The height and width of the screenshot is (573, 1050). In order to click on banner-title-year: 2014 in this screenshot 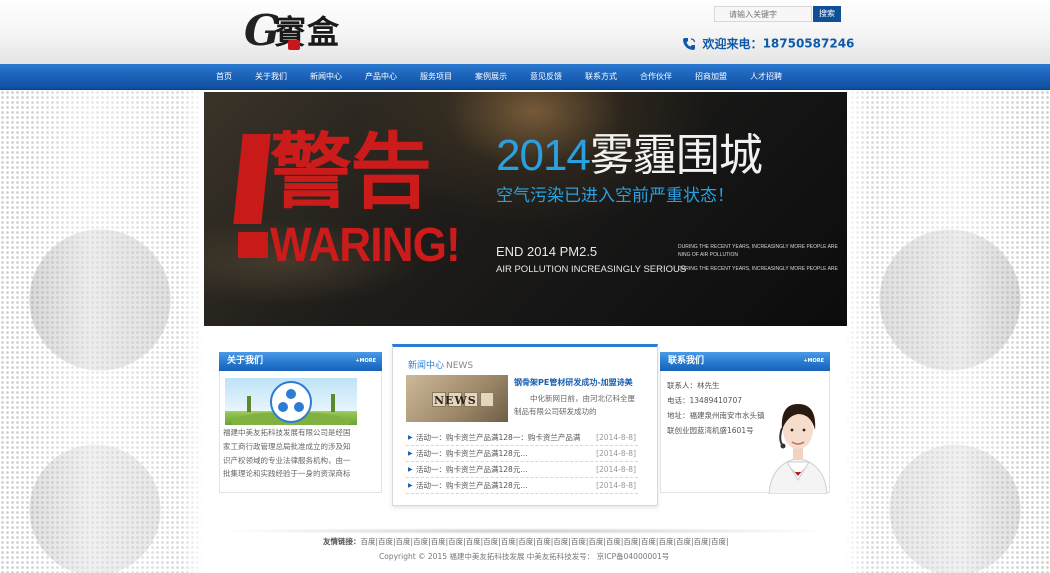, I will do `click(543, 155)`.